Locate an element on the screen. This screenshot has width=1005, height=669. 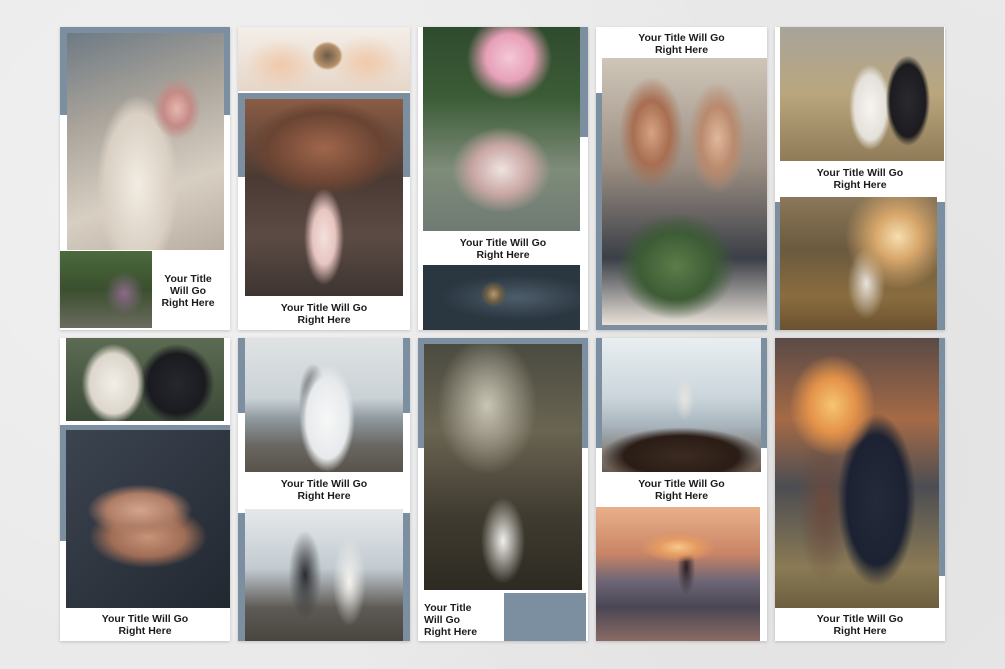
couple-forest-photo is located at coordinates (858, 263).